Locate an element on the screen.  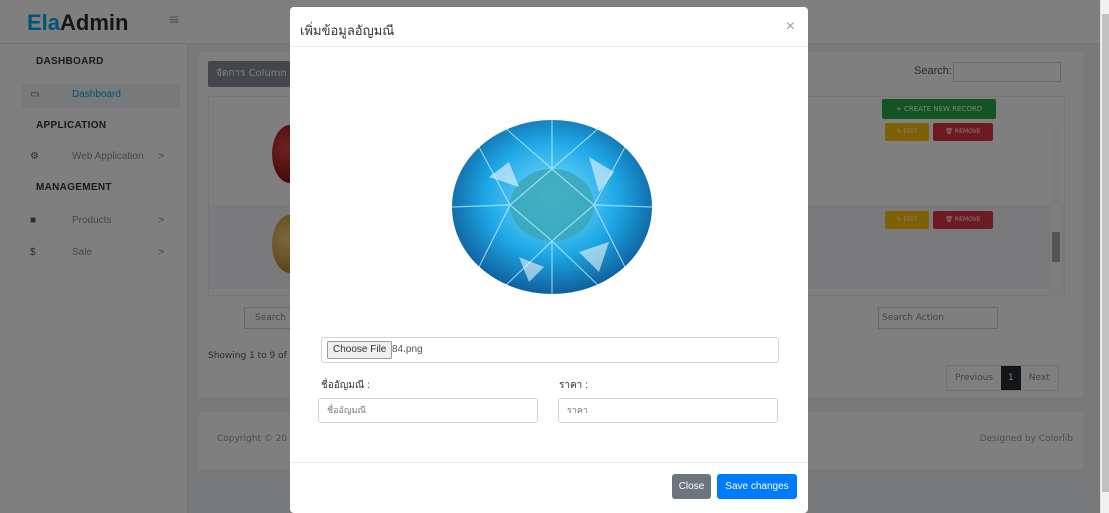
scrollbar-thumb is located at coordinates (1105, 253).